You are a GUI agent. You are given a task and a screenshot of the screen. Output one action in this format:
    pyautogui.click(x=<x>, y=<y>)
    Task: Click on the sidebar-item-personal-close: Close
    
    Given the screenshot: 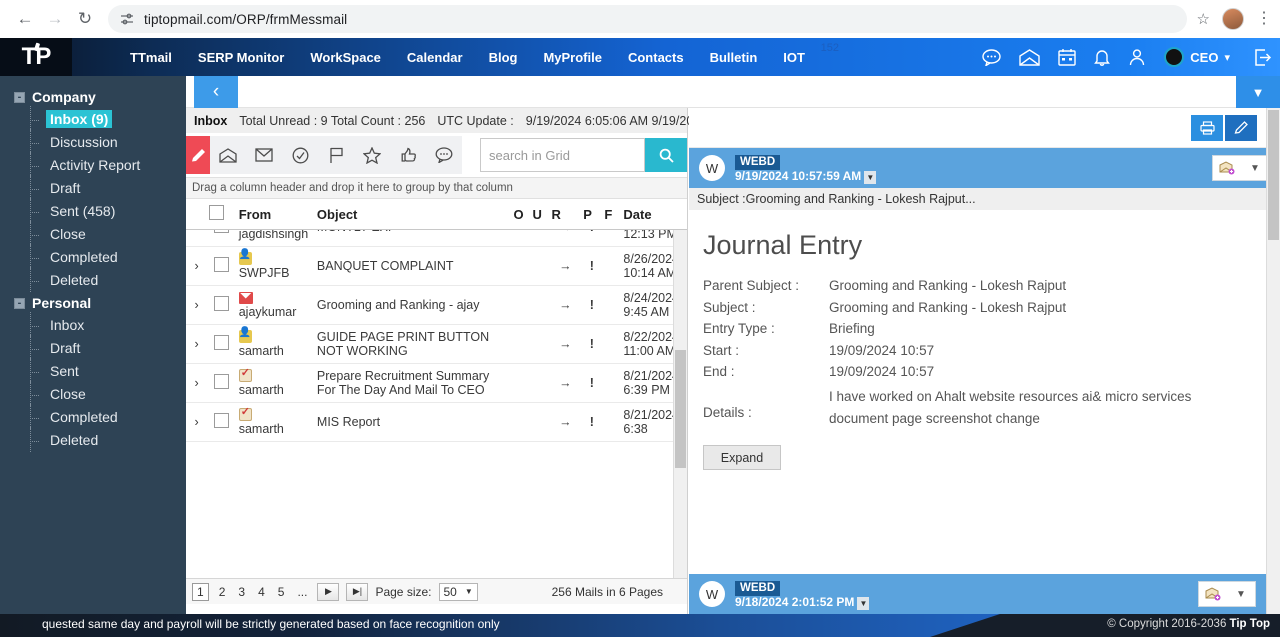 What is the action you would take?
    pyautogui.click(x=93, y=393)
    